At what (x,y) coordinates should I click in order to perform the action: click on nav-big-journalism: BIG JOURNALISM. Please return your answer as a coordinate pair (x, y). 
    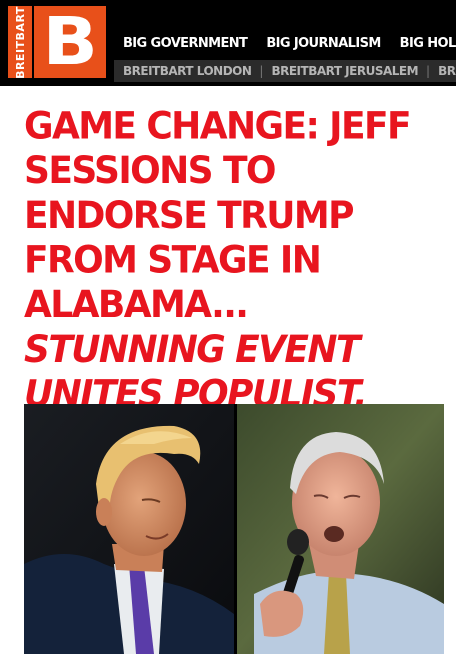
    Looking at the image, I should click on (323, 46).